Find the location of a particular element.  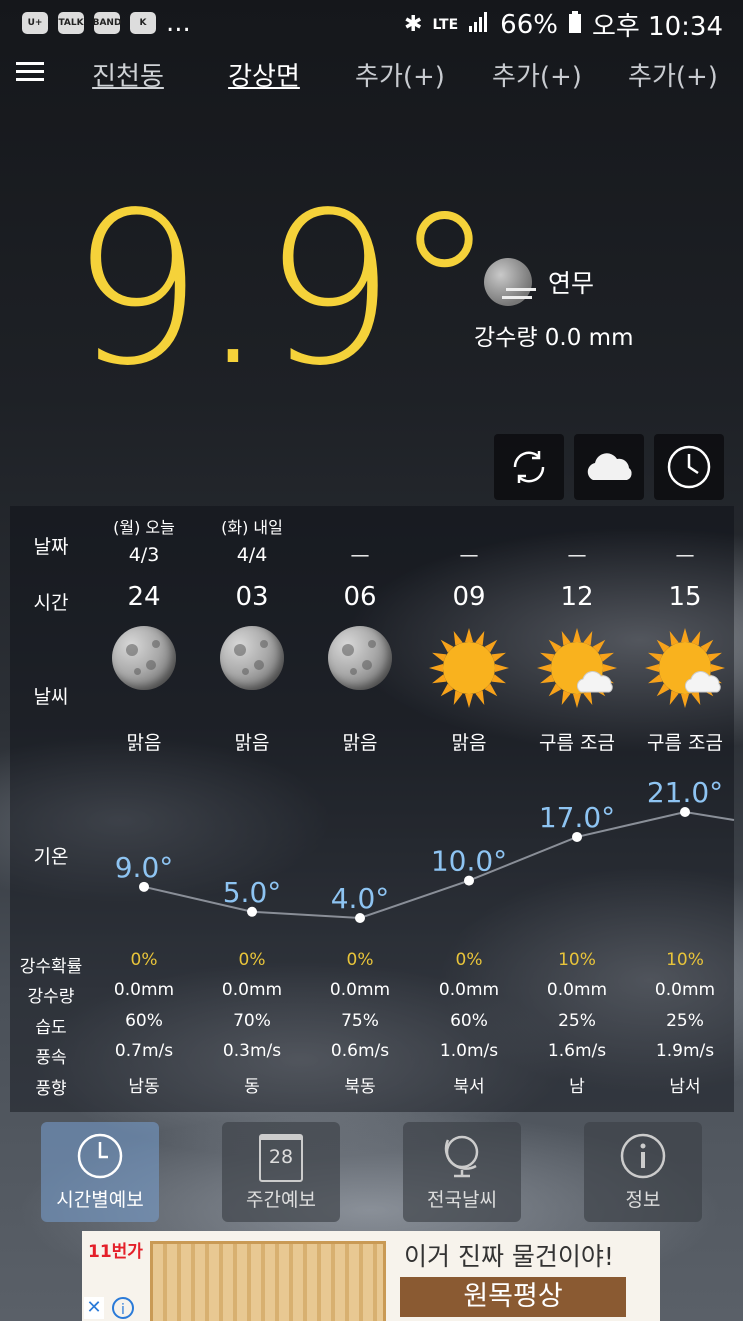

history-button is located at coordinates (689, 467).